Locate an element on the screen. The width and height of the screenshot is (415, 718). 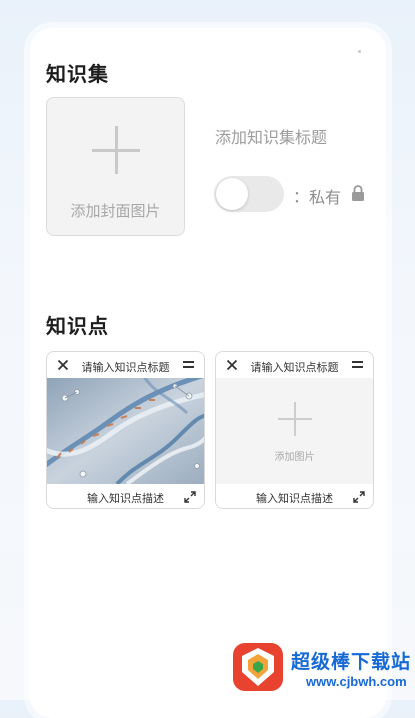
knowledge-point-card: 请输入知识点标题 输入知识点描述 is located at coordinates (125, 430).